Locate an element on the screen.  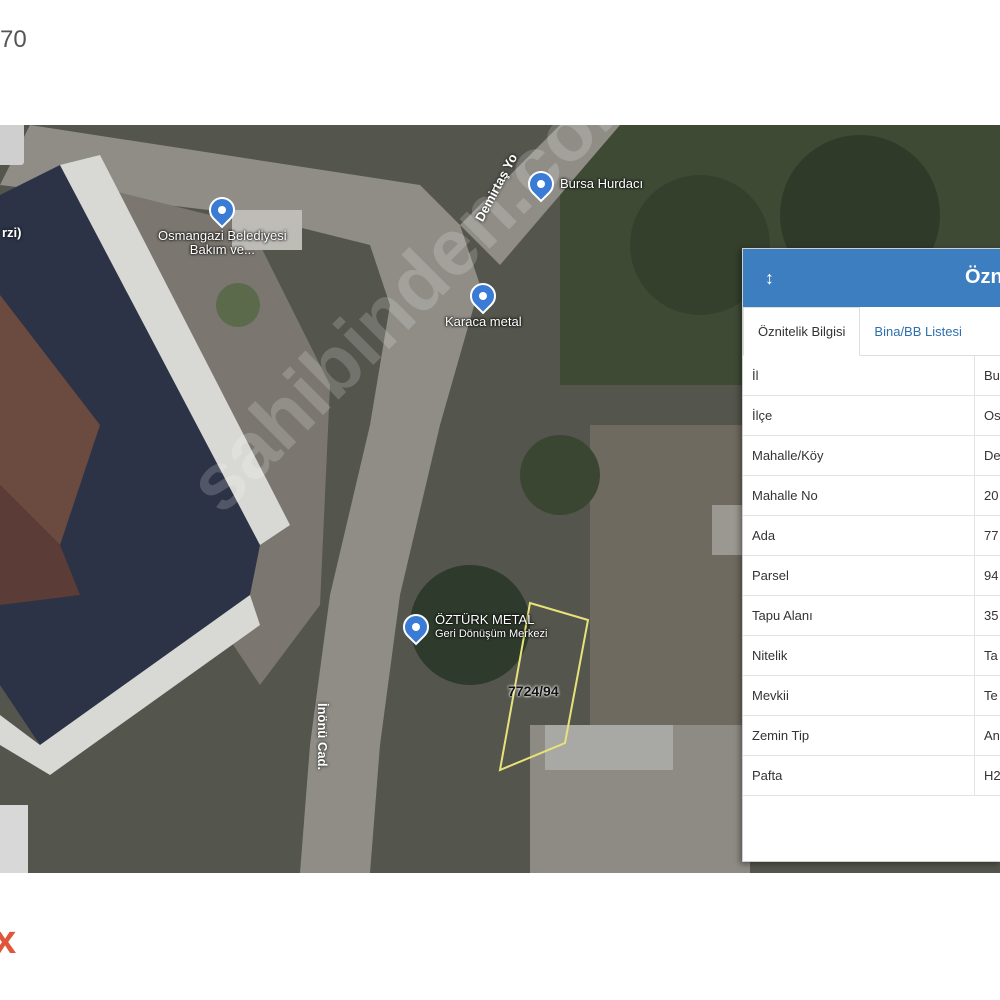
poi-label-line2: Geri Dönüşüm Merkezi is located at coordinates (491, 634).